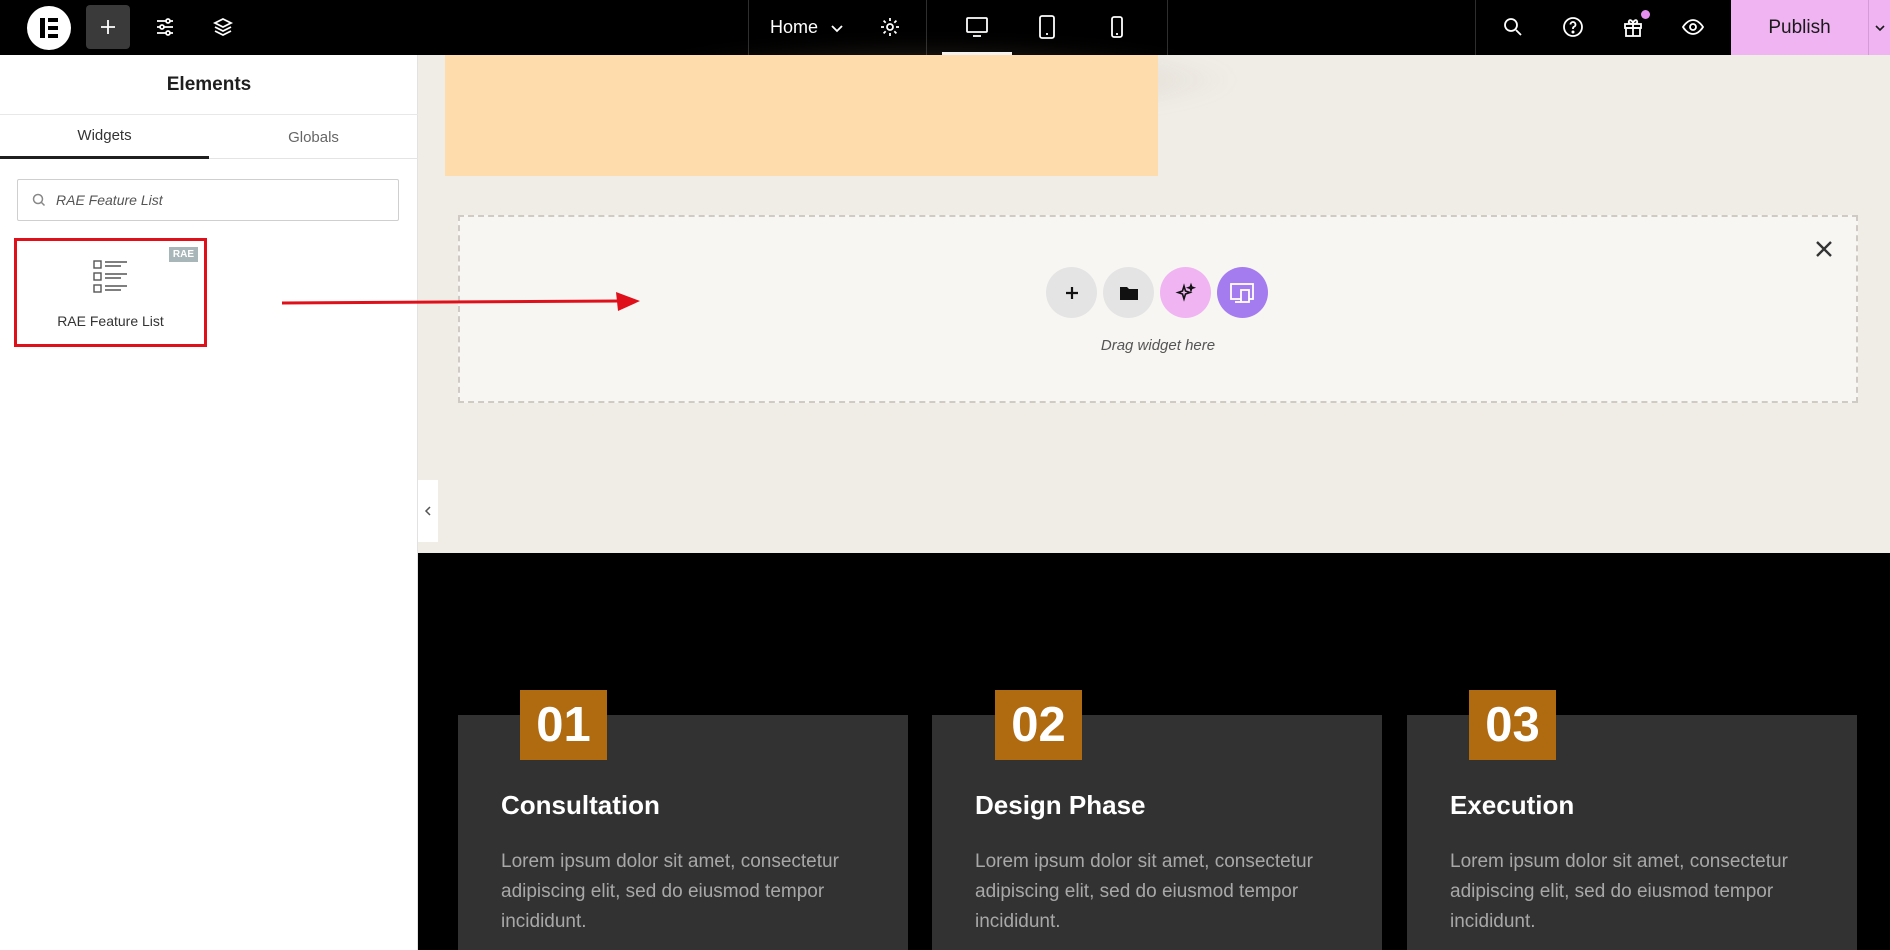 This screenshot has width=1890, height=950. What do you see at coordinates (313, 137) in the screenshot?
I see `tab-globals: Globals` at bounding box center [313, 137].